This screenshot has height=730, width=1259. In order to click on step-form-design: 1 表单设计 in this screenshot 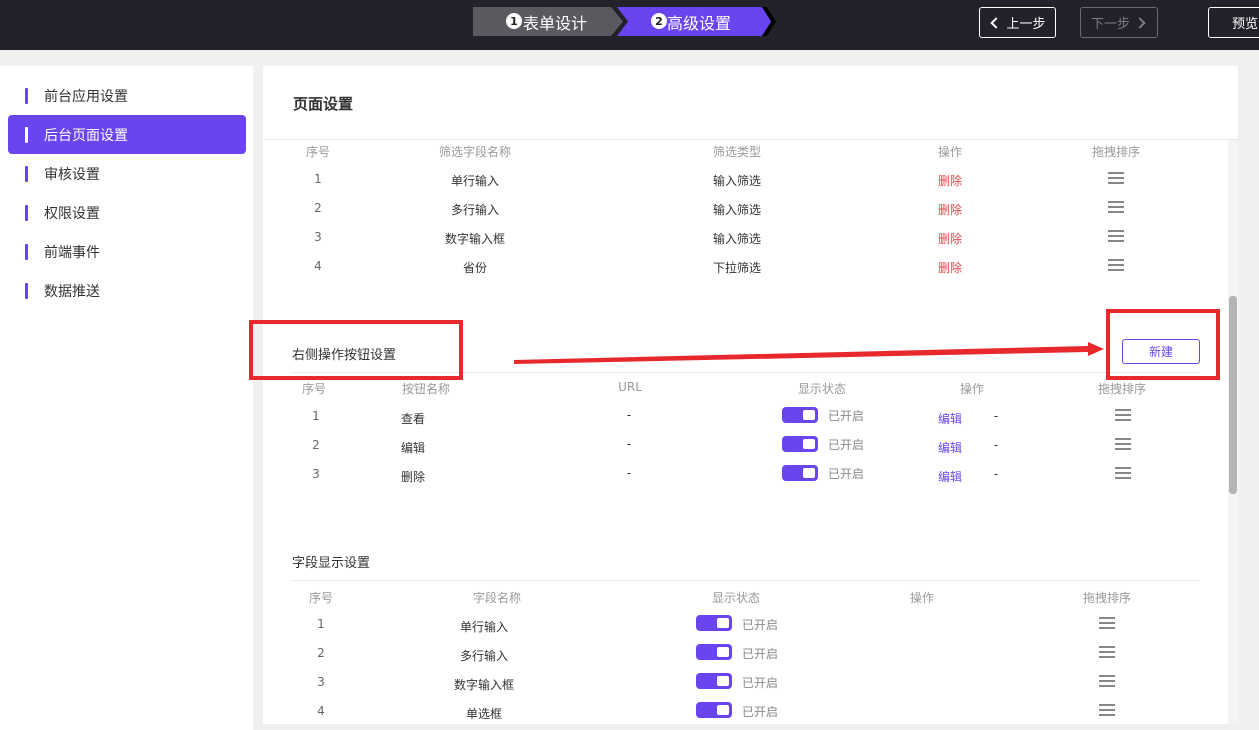, I will do `click(548, 21)`.